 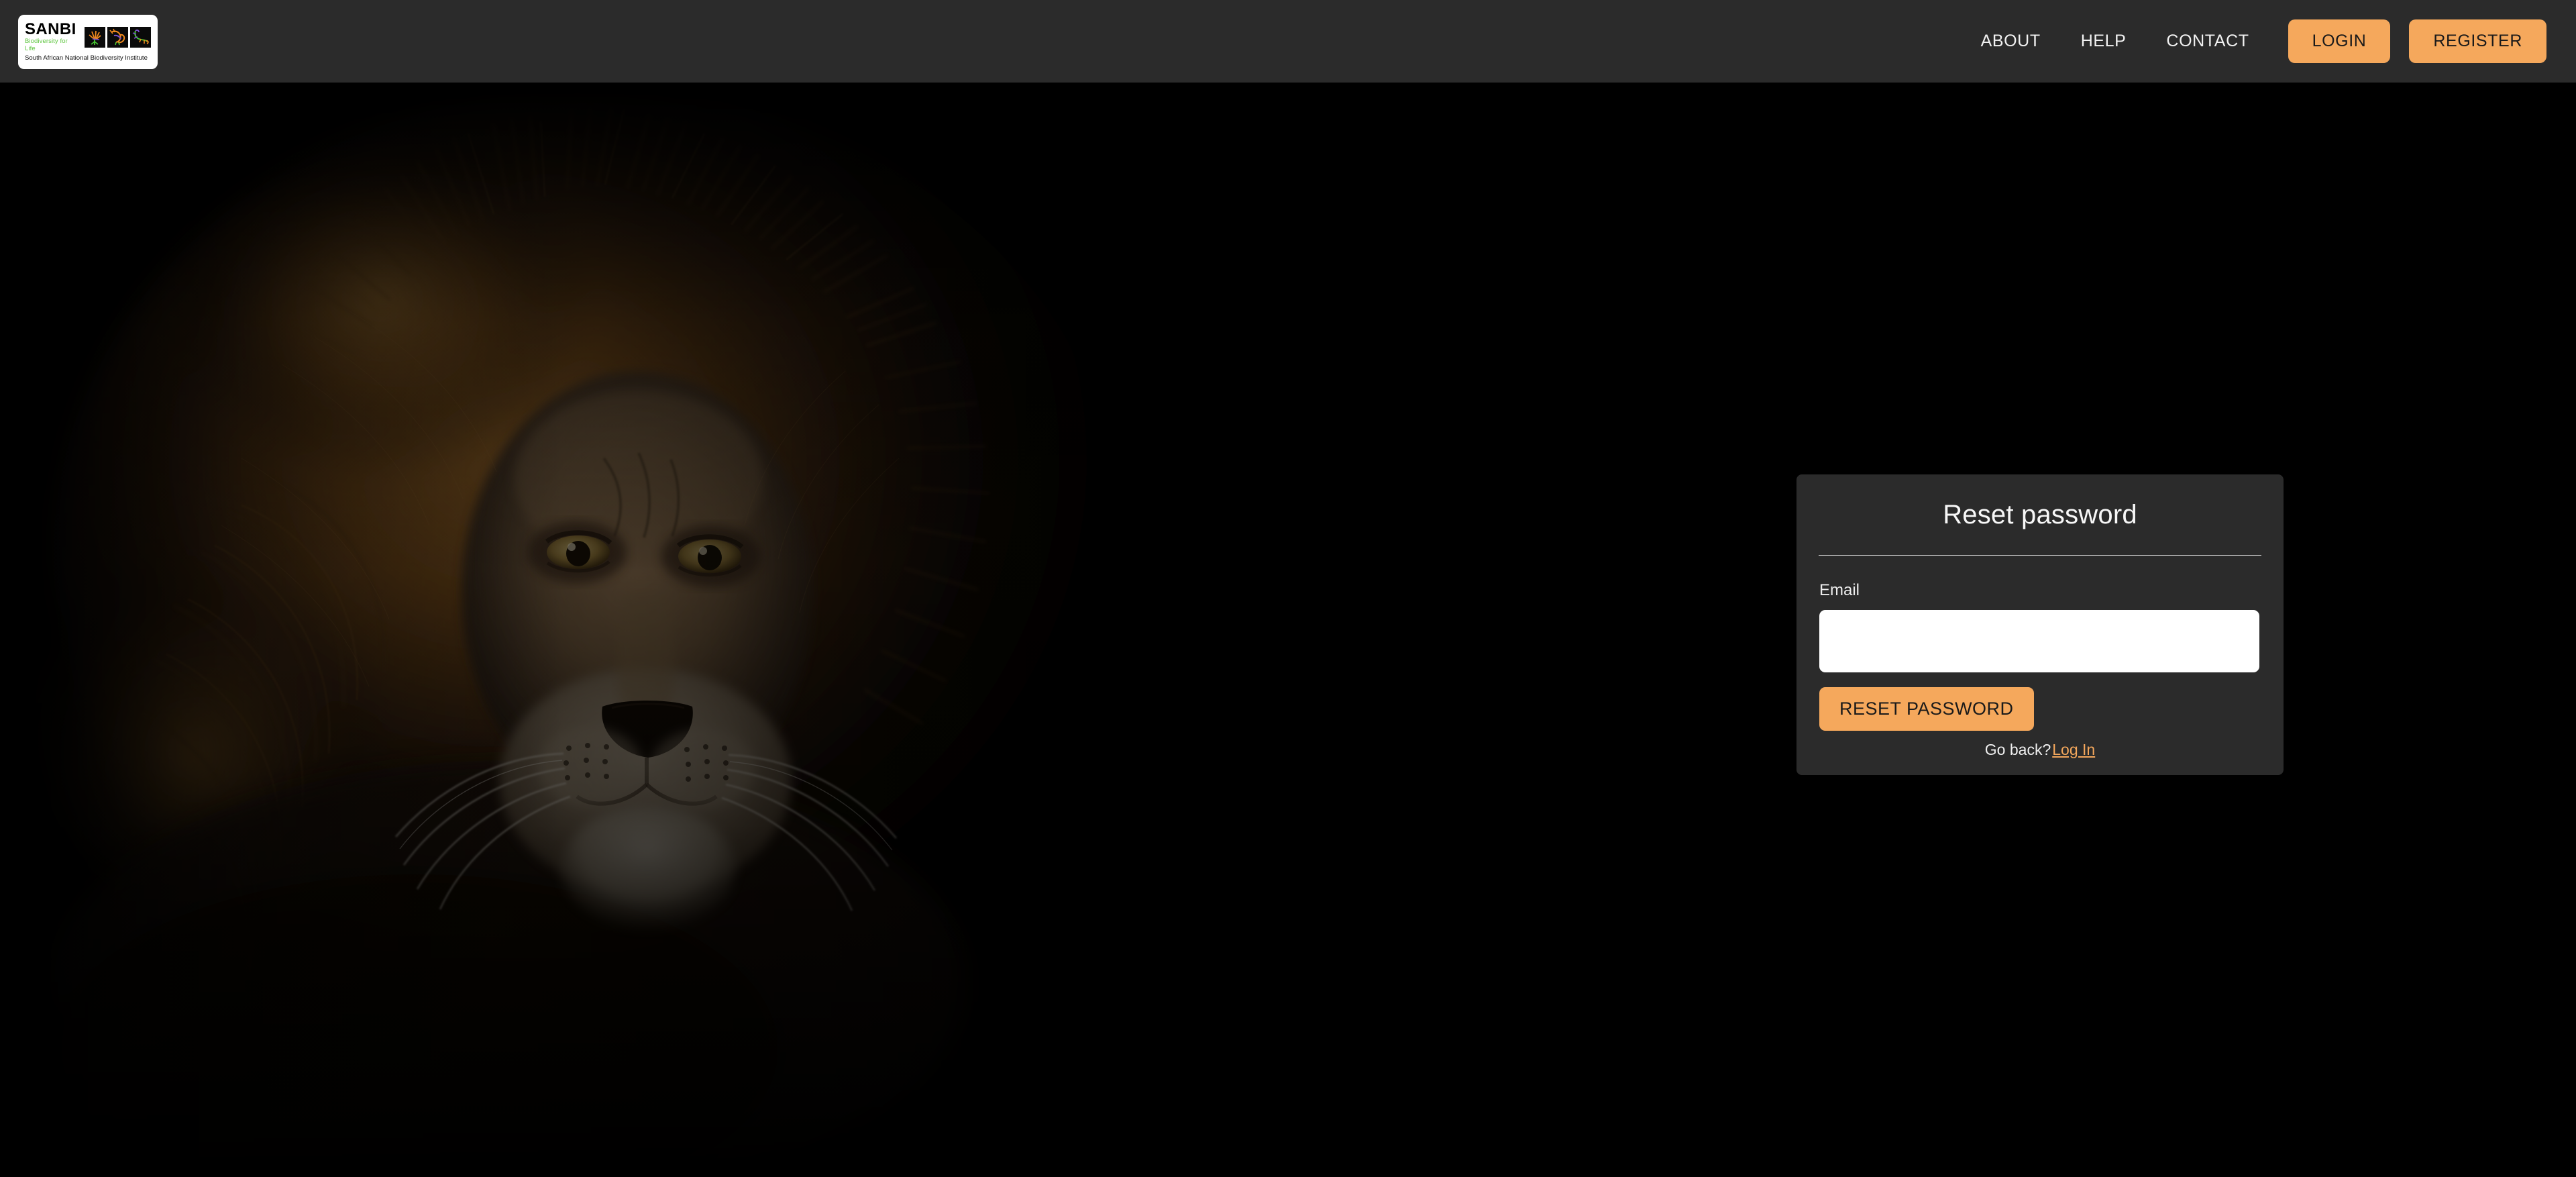 What do you see at coordinates (50, 29) in the screenshot?
I see `logo-wordmark: SANBI` at bounding box center [50, 29].